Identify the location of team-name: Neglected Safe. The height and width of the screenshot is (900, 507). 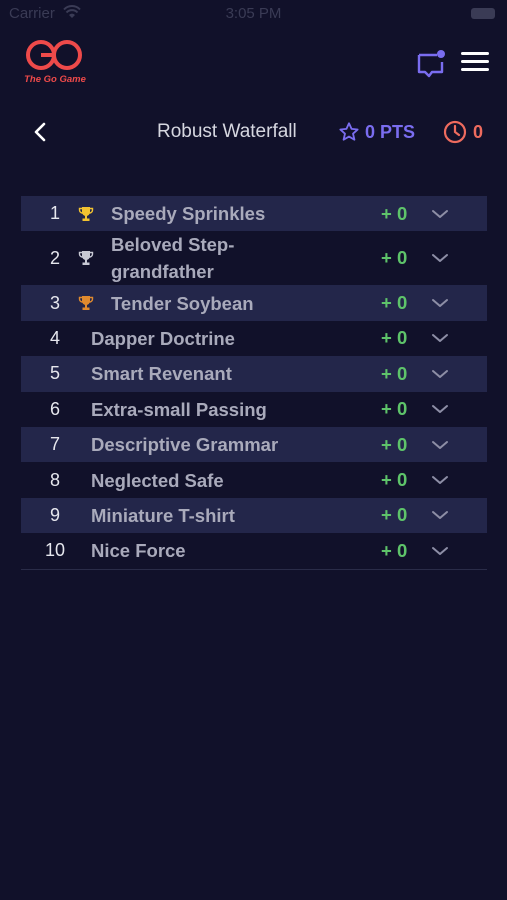
(157, 480).